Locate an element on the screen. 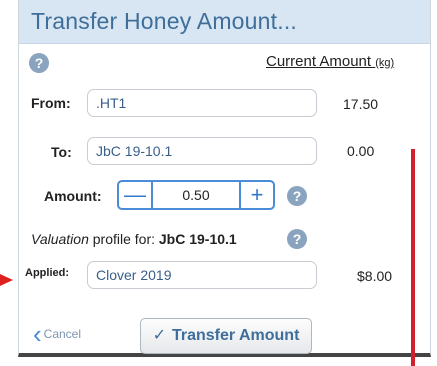  applied-price: $8.00 is located at coordinates (375, 276).